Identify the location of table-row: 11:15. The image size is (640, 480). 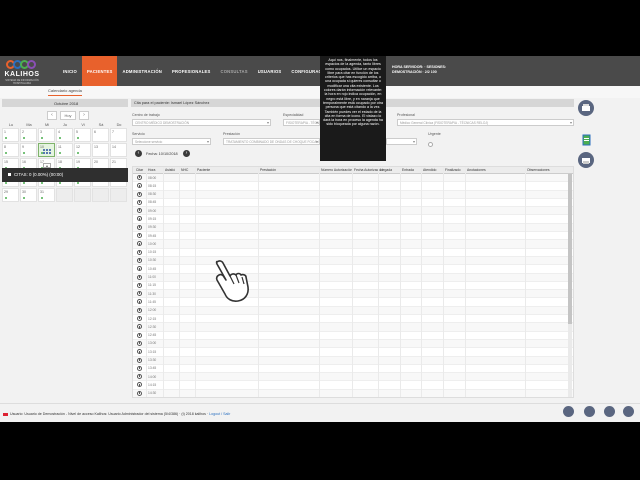
(353, 286).